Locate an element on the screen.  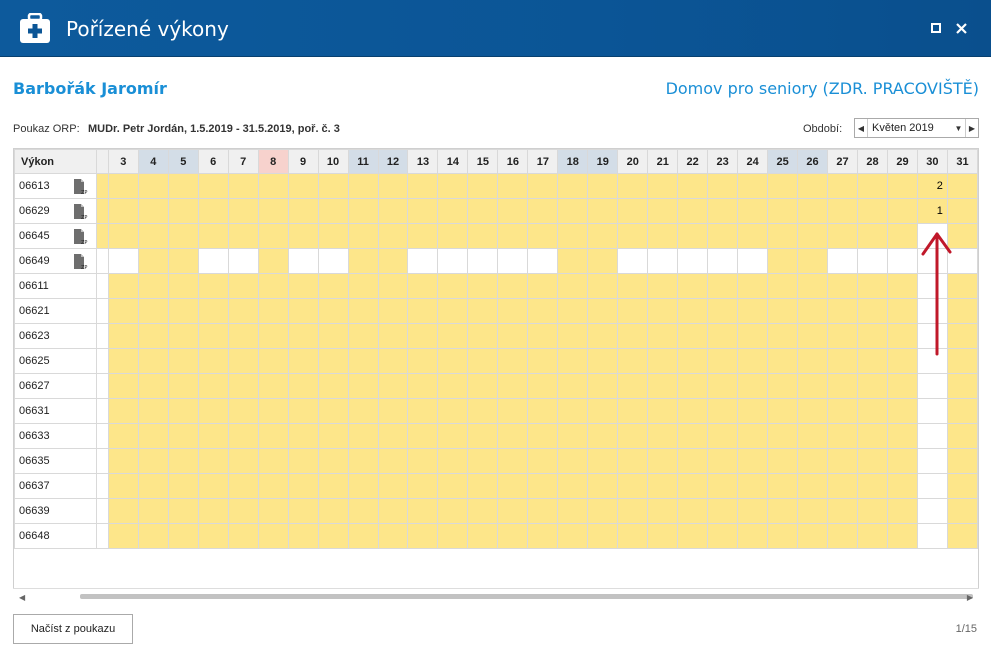
prev-period-button: ◀ is located at coordinates (861, 128).